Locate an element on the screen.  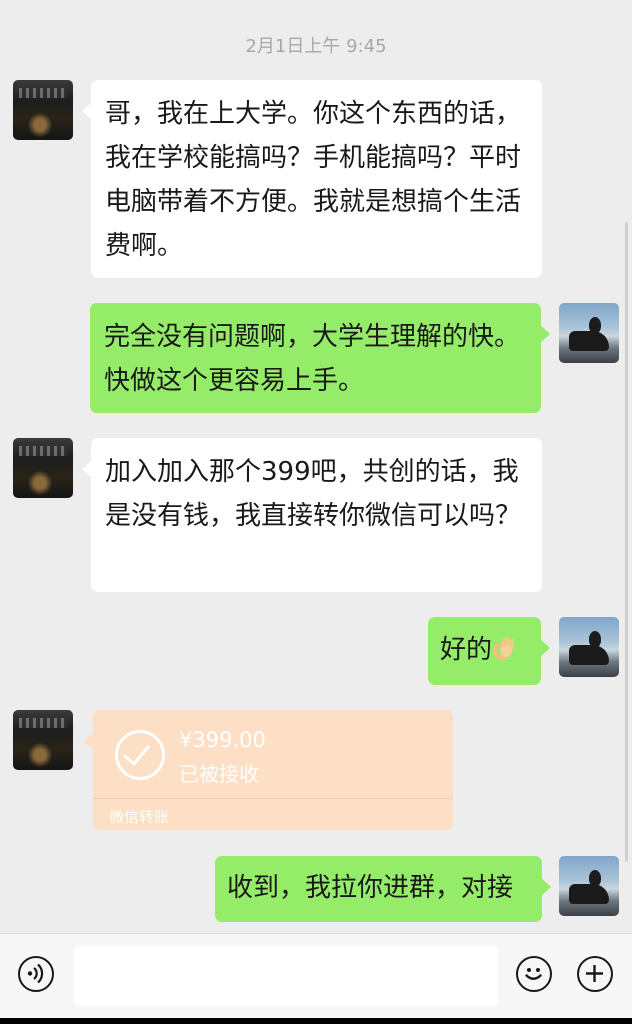
emoji-icon is located at coordinates (533, 974).